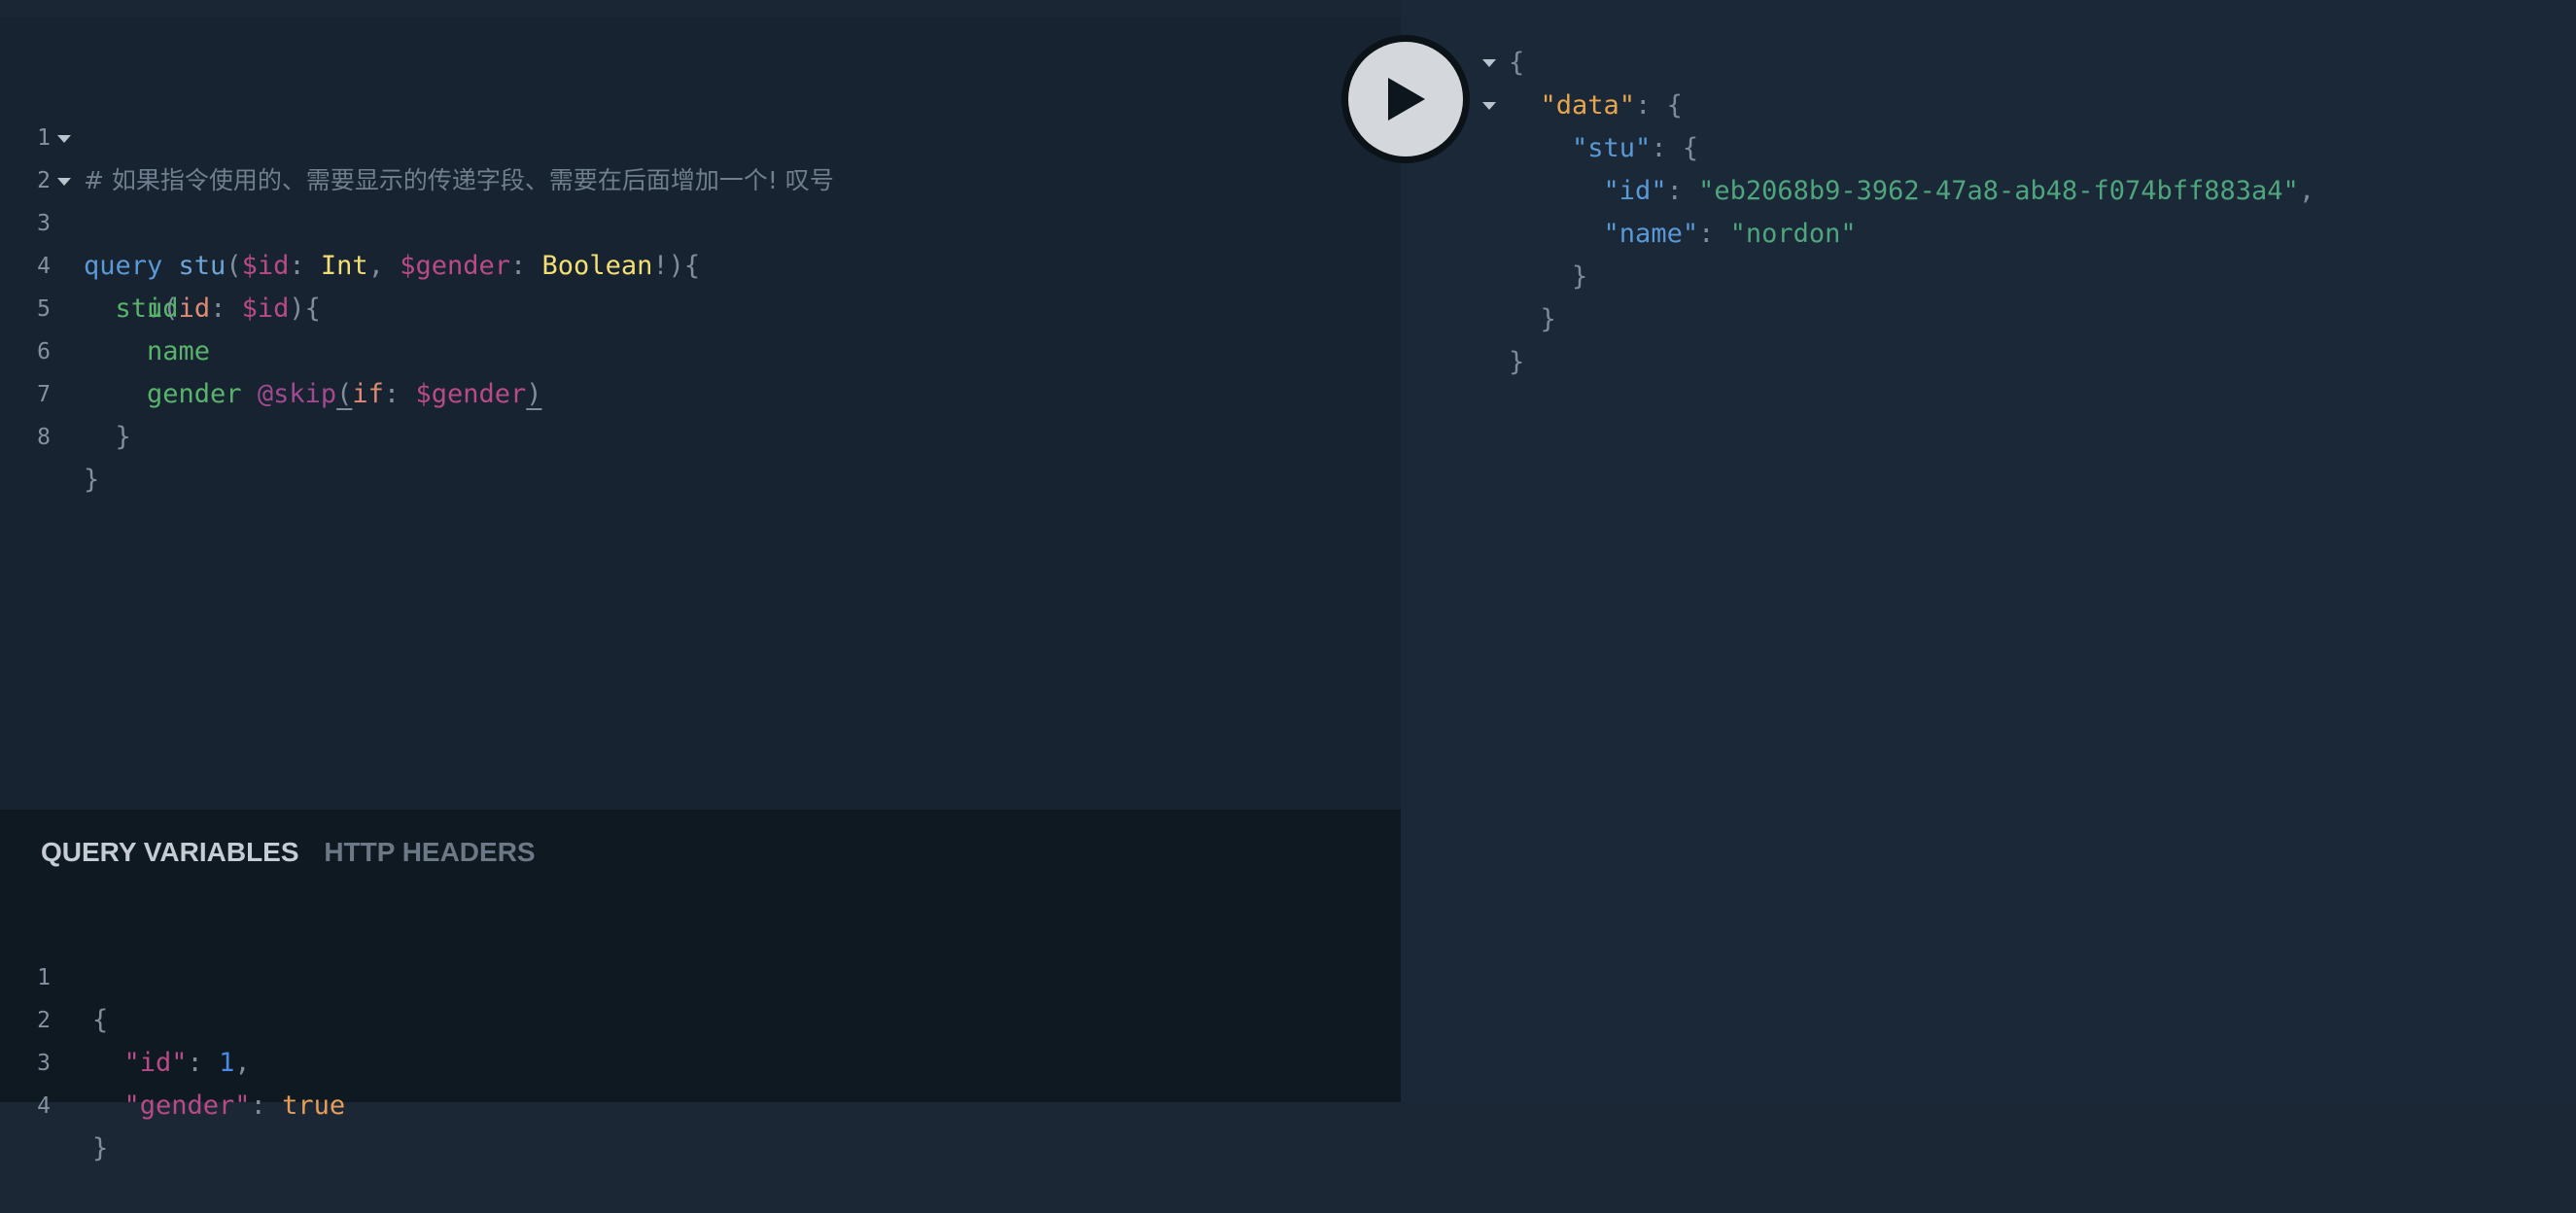  I want to click on keyword-query: query, so click(123, 266).